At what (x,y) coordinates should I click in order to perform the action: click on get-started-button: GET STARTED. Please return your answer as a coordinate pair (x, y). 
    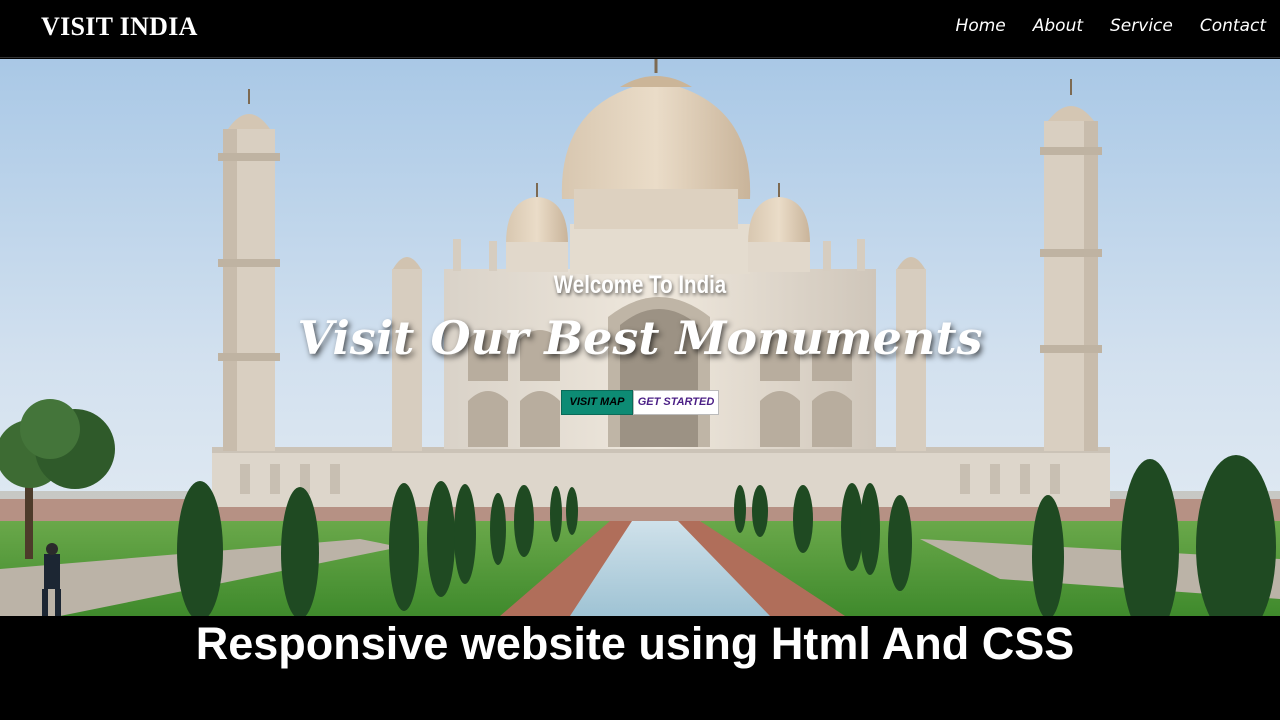
    Looking at the image, I should click on (676, 402).